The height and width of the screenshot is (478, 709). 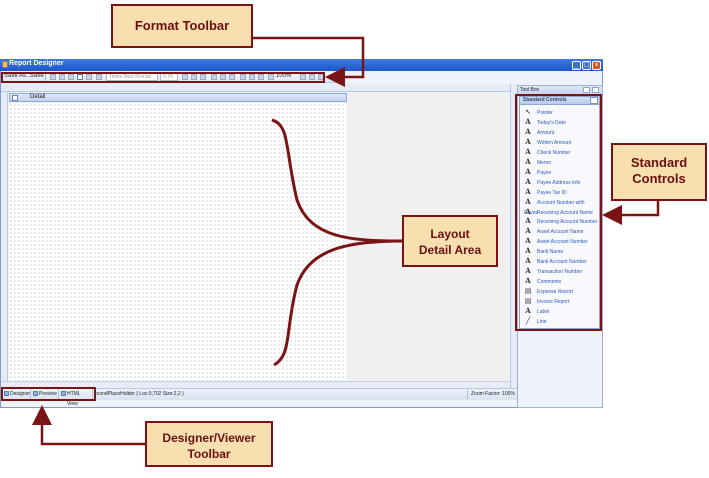 I want to click on standard-controls-connector, so click(x=631, y=213).